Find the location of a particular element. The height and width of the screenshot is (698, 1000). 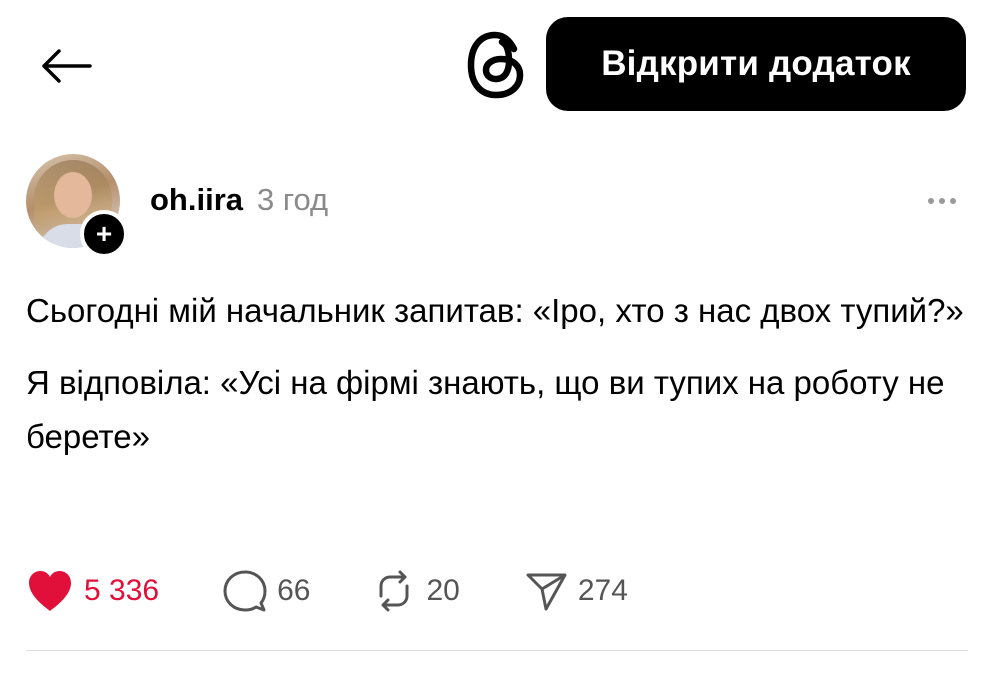

share-button: 274 is located at coordinates (576, 591).